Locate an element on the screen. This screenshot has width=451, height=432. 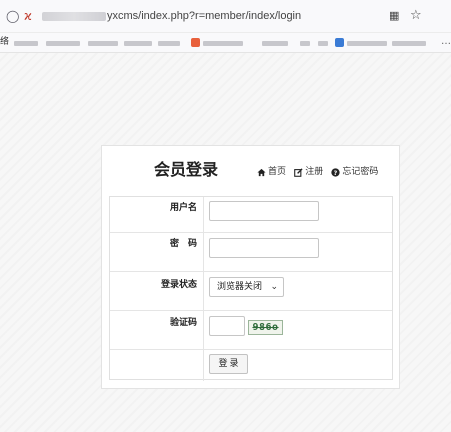
login-status-row: 登录状态 浏览器关闭 ⌄ is located at coordinates (251, 291).